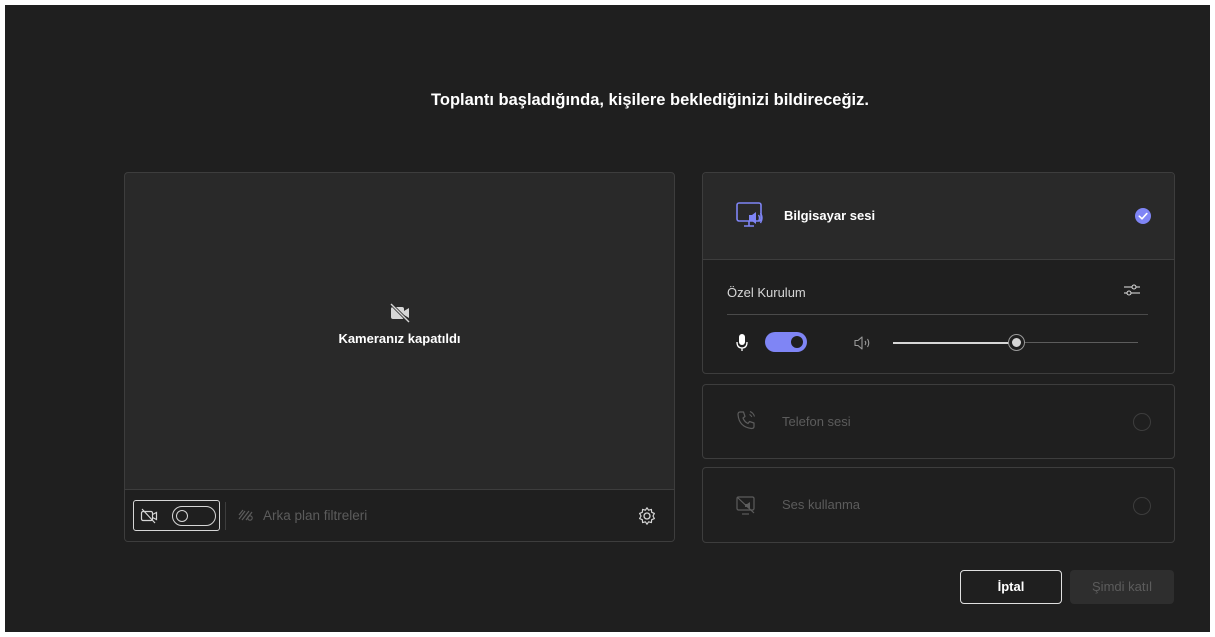 Image resolution: width=1215 pixels, height=637 pixels. I want to click on gear-icon, so click(647, 516).